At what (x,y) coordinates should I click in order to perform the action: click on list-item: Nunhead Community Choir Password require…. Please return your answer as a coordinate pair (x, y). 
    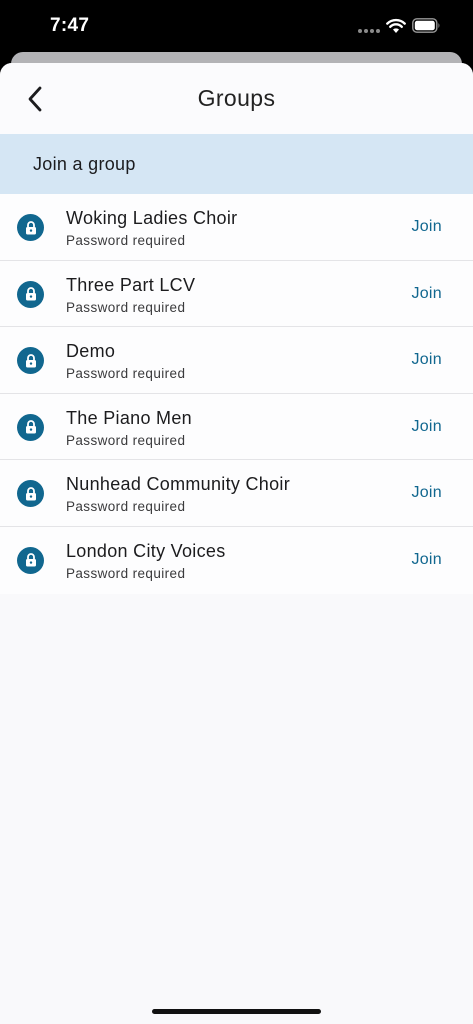
    Looking at the image, I should click on (236, 493).